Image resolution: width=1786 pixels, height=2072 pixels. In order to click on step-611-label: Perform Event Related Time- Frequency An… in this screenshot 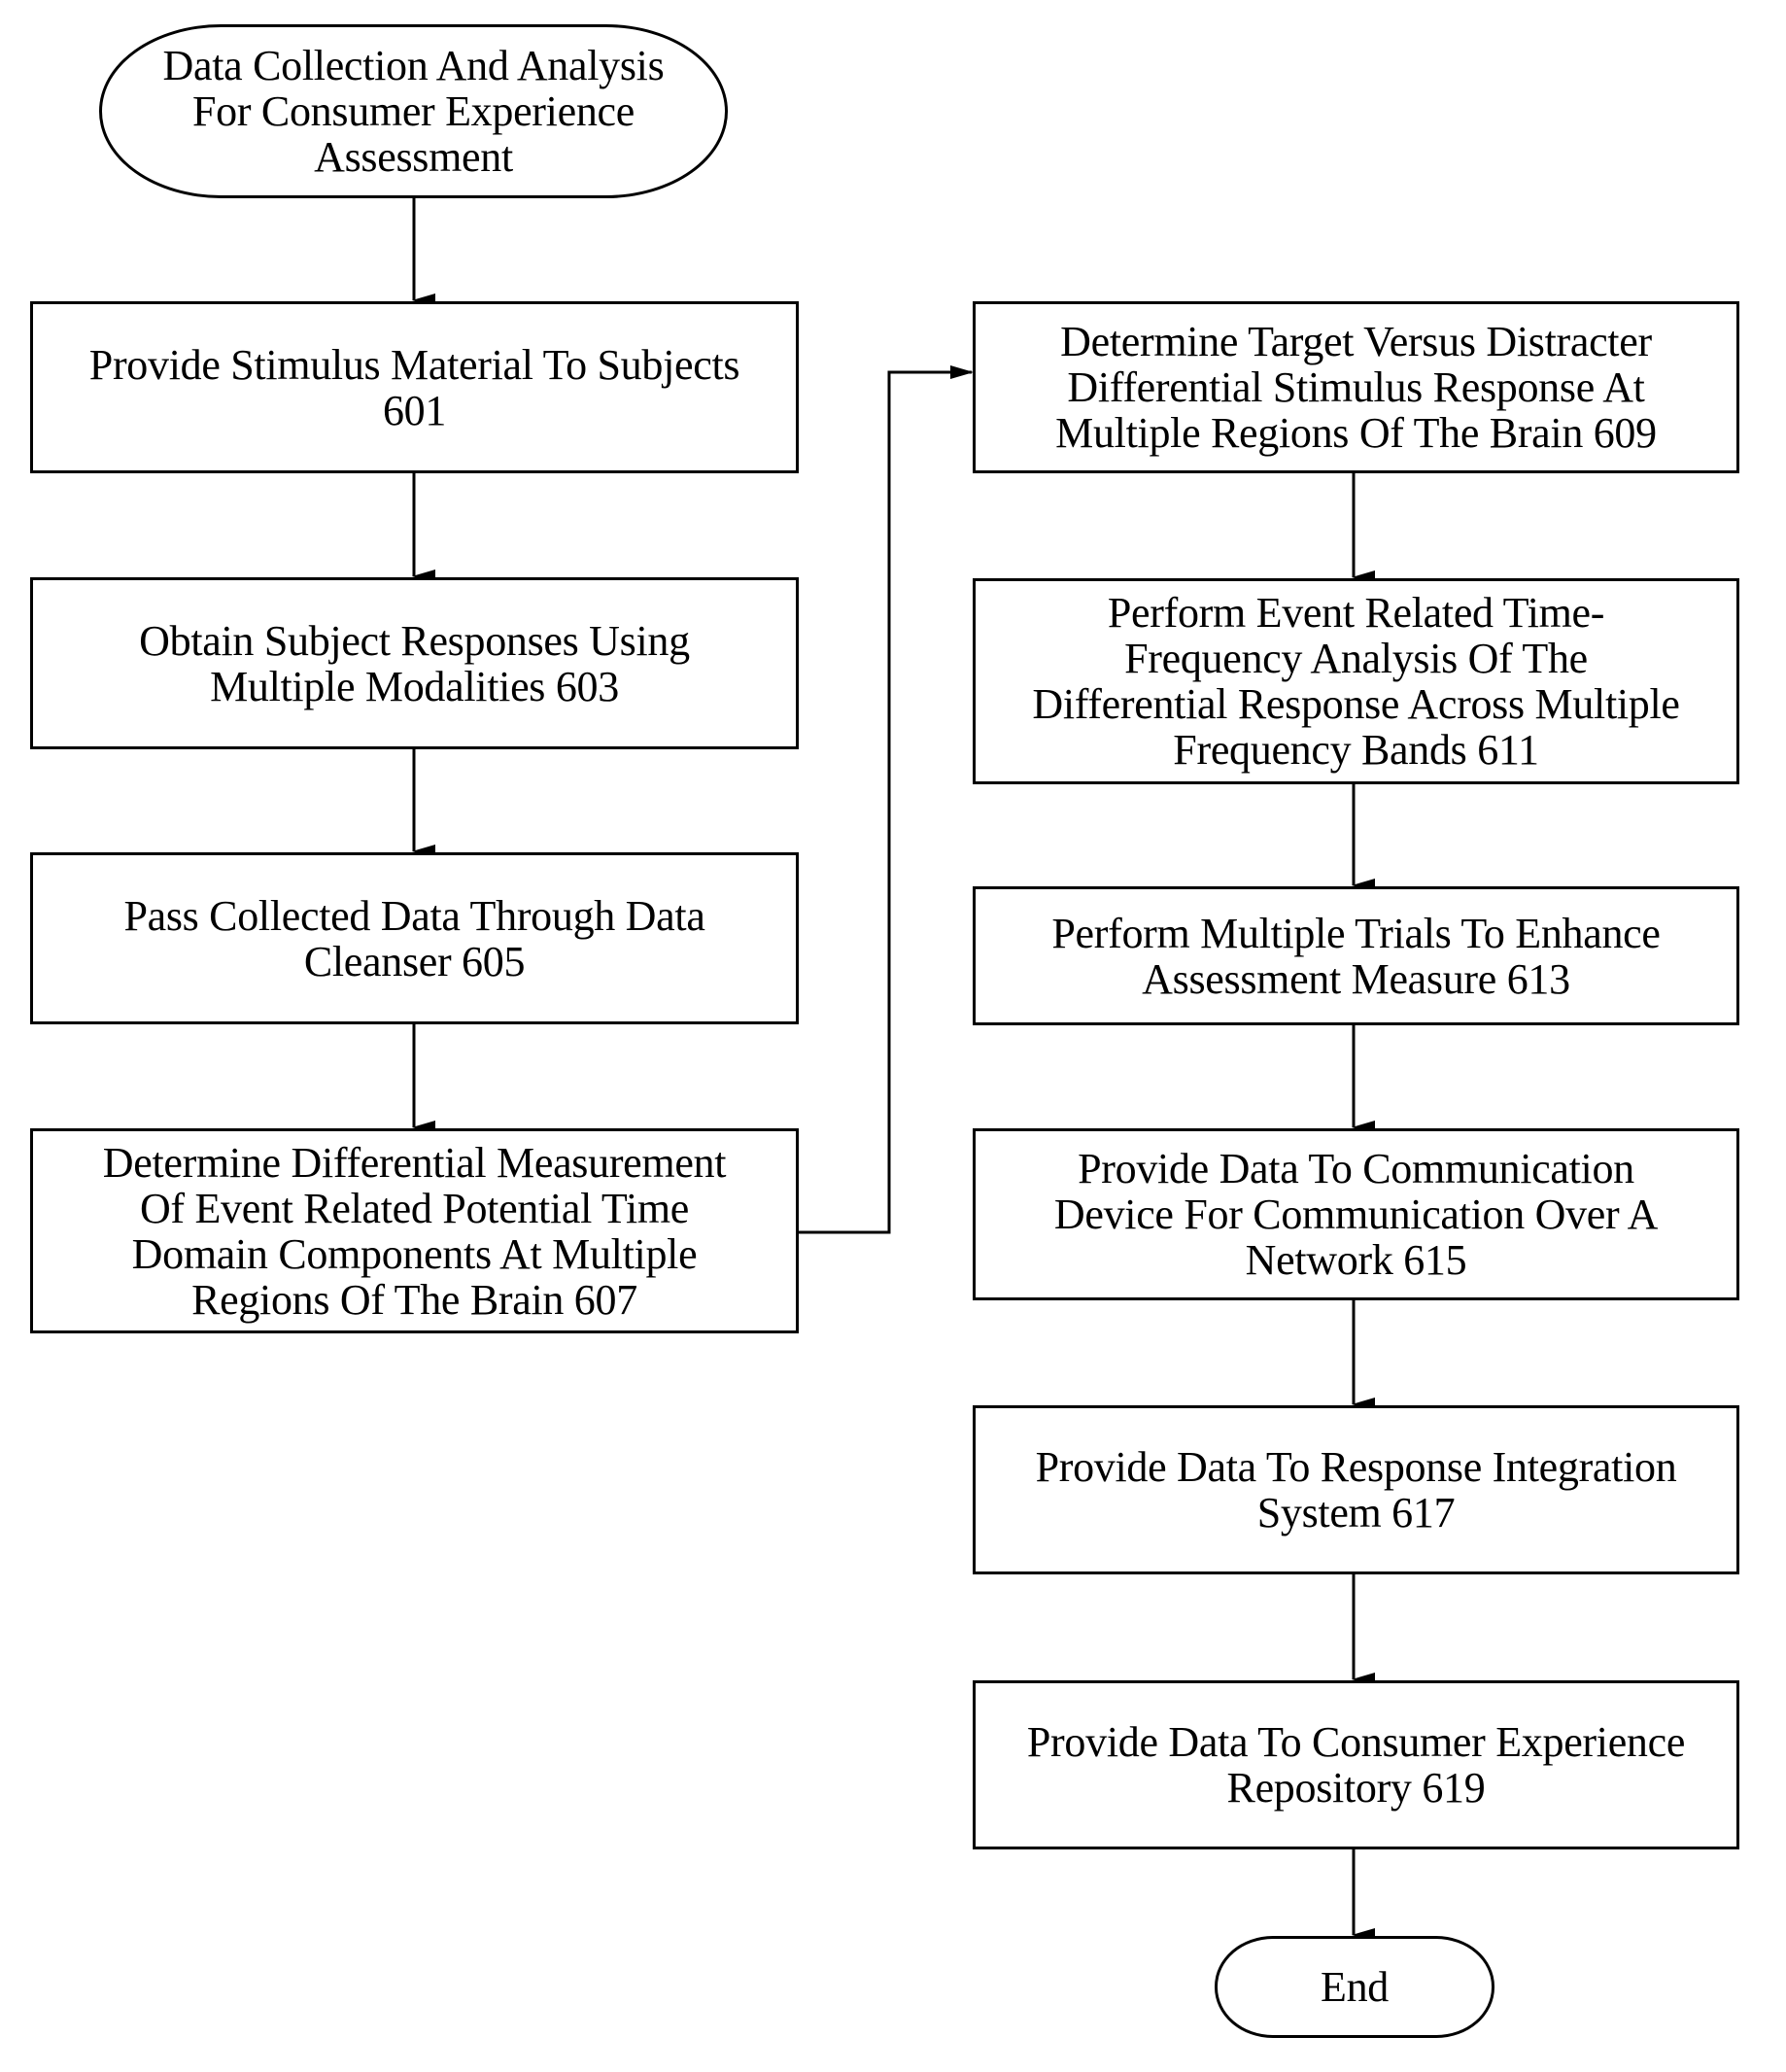, I will do `click(1356, 681)`.